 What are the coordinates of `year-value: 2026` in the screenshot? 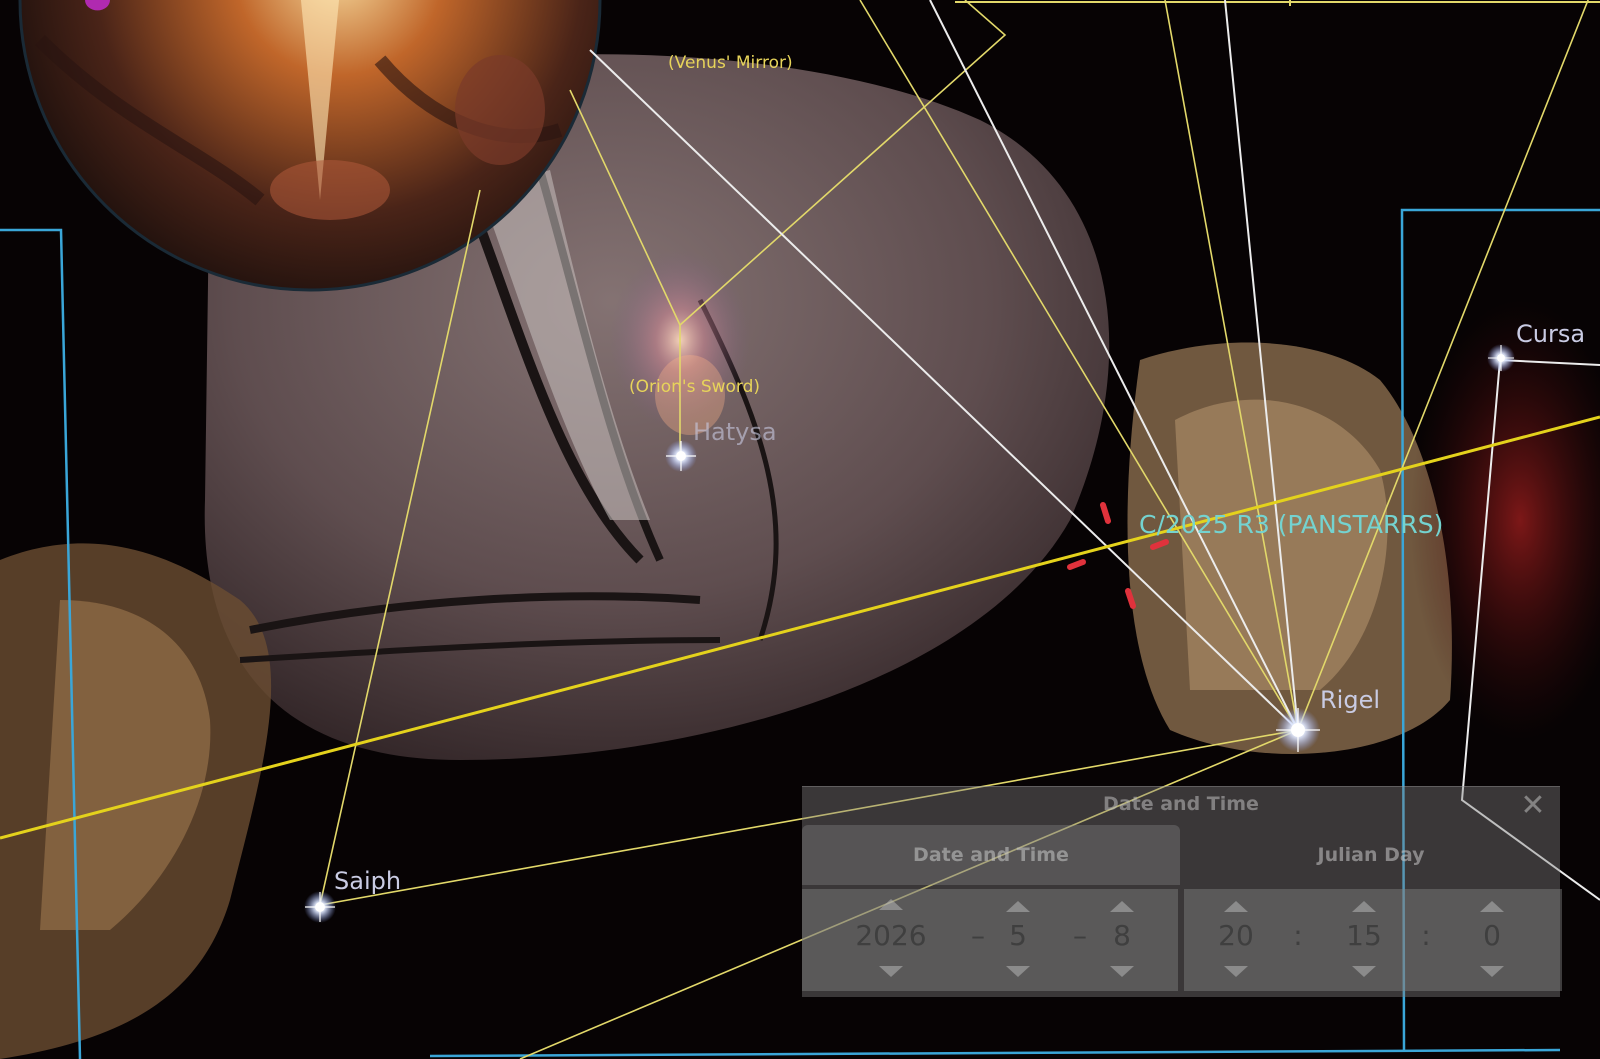 It's located at (891, 935).